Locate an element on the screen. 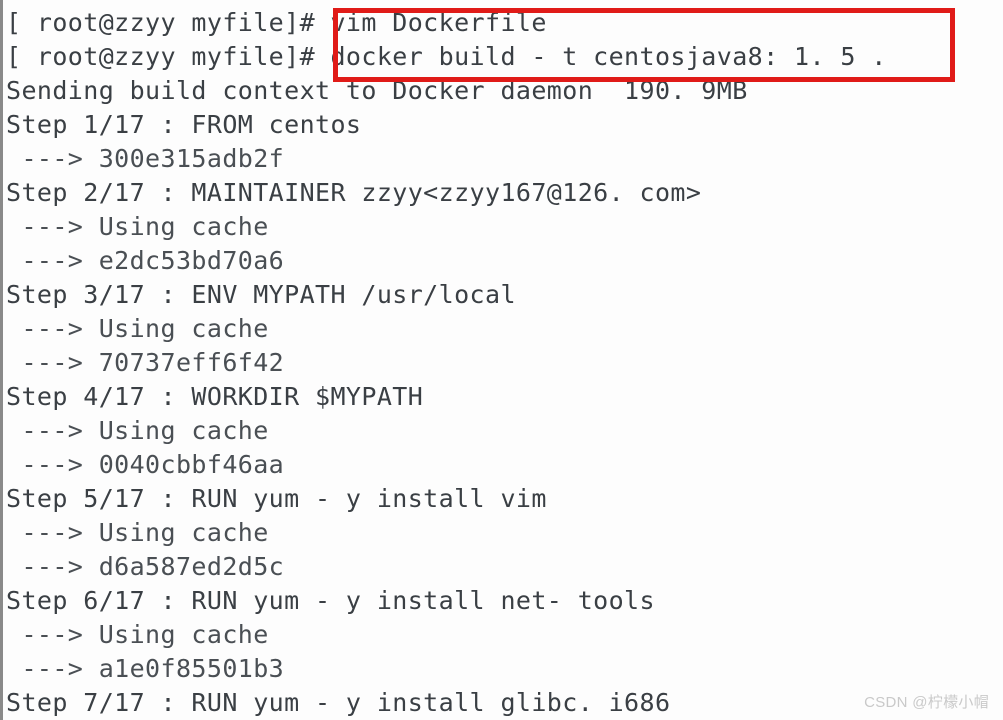 The image size is (1003, 720). console-line: Step 5/17 : RUN yum - y install vim is located at coordinates (276, 498).